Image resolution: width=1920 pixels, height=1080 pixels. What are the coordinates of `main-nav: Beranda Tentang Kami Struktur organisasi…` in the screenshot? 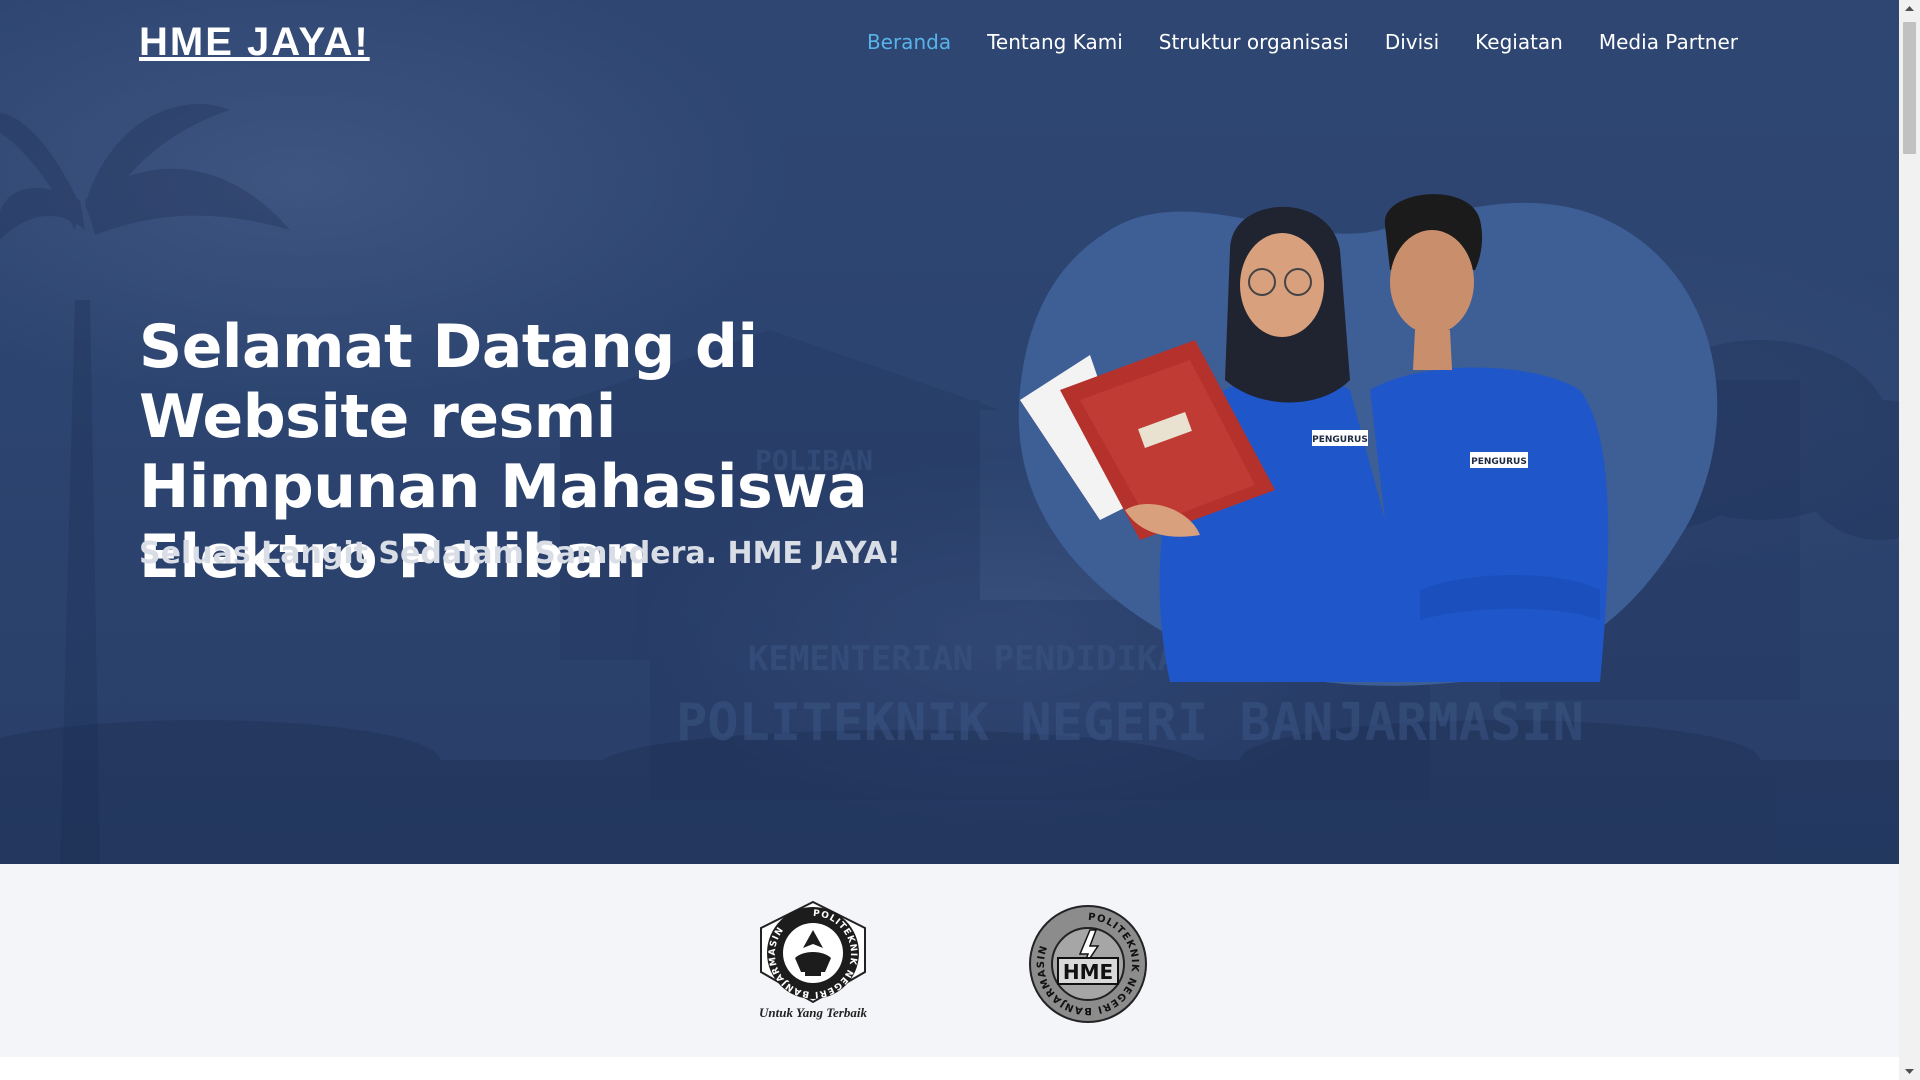 It's located at (1302, 42).